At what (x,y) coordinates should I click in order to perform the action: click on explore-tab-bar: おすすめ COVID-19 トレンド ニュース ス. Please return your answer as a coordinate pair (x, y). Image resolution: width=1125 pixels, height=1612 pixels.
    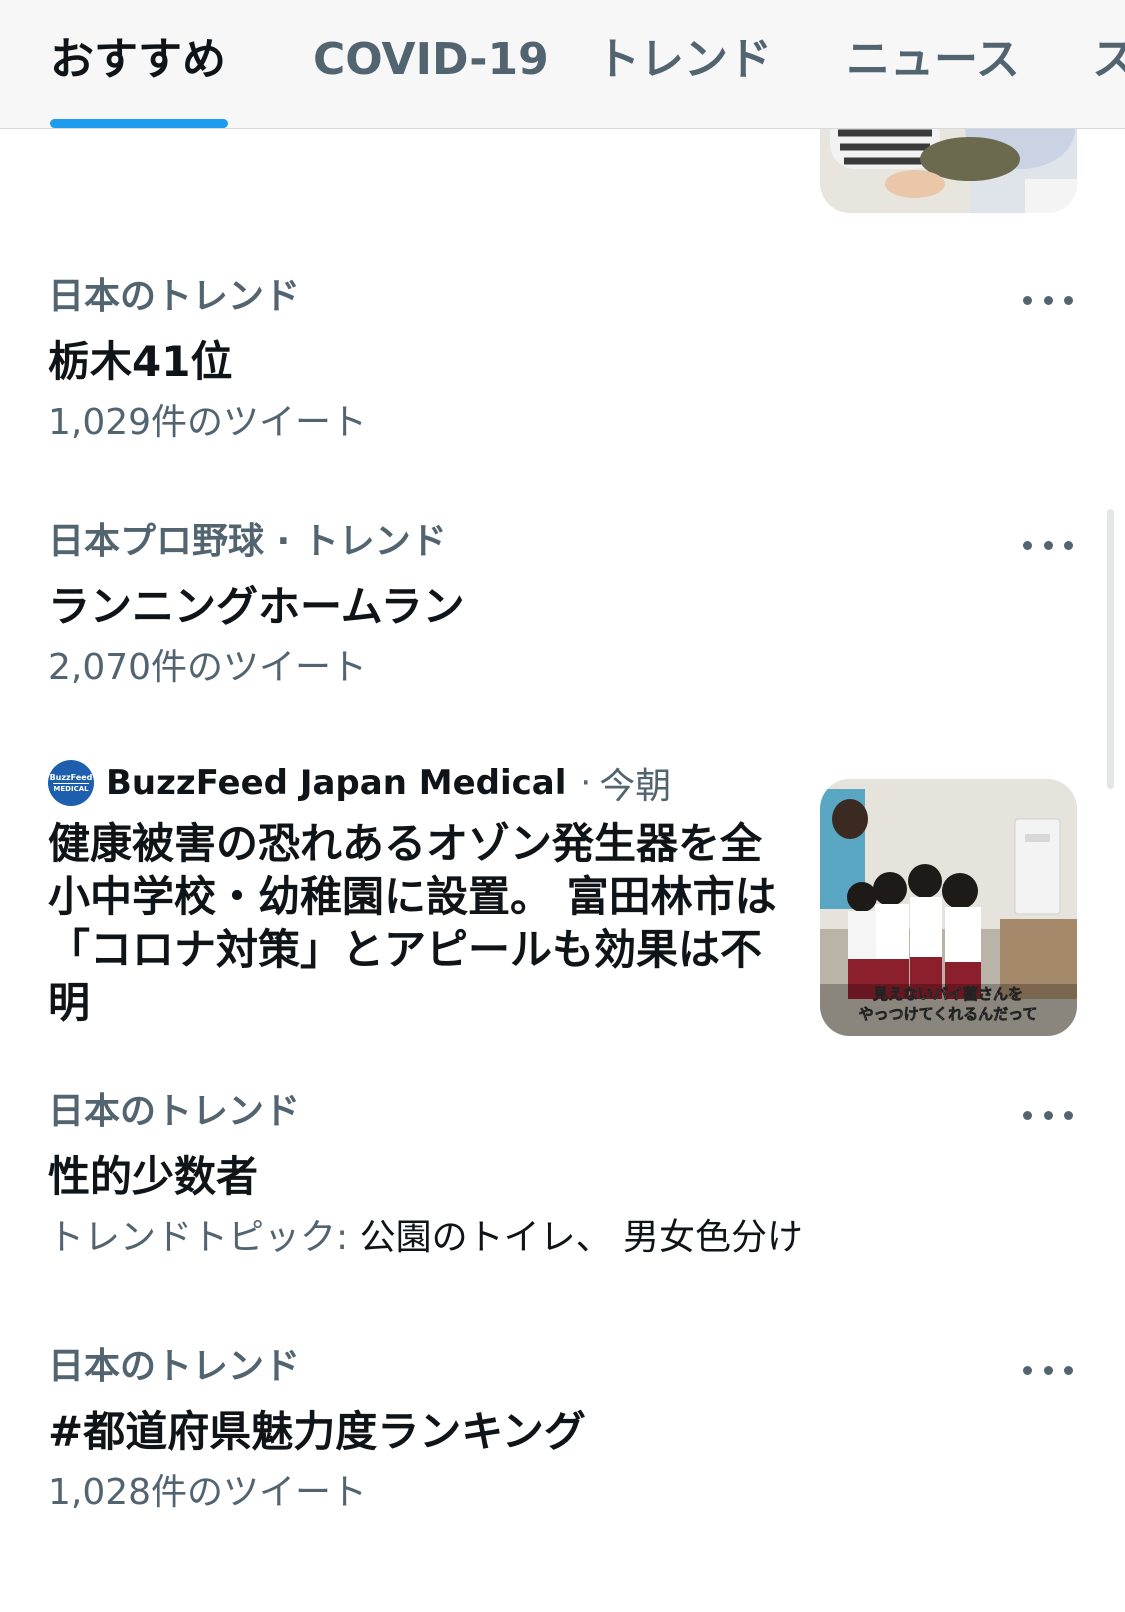
    Looking at the image, I should click on (562, 64).